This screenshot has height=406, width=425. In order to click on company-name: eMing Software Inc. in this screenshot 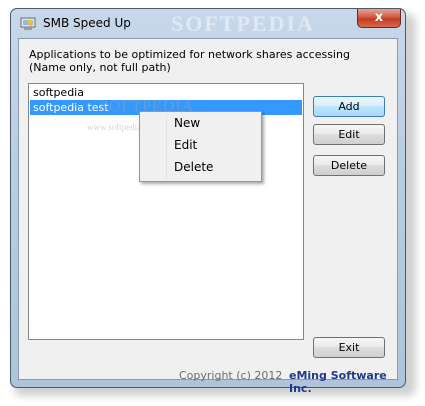, I will do `click(338, 382)`.